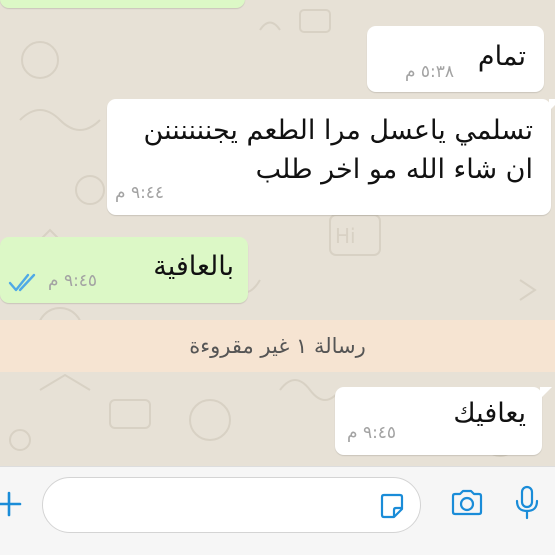  I want to click on unread-messages-banner: رسالة ١ غير مقروءة, so click(277, 346).